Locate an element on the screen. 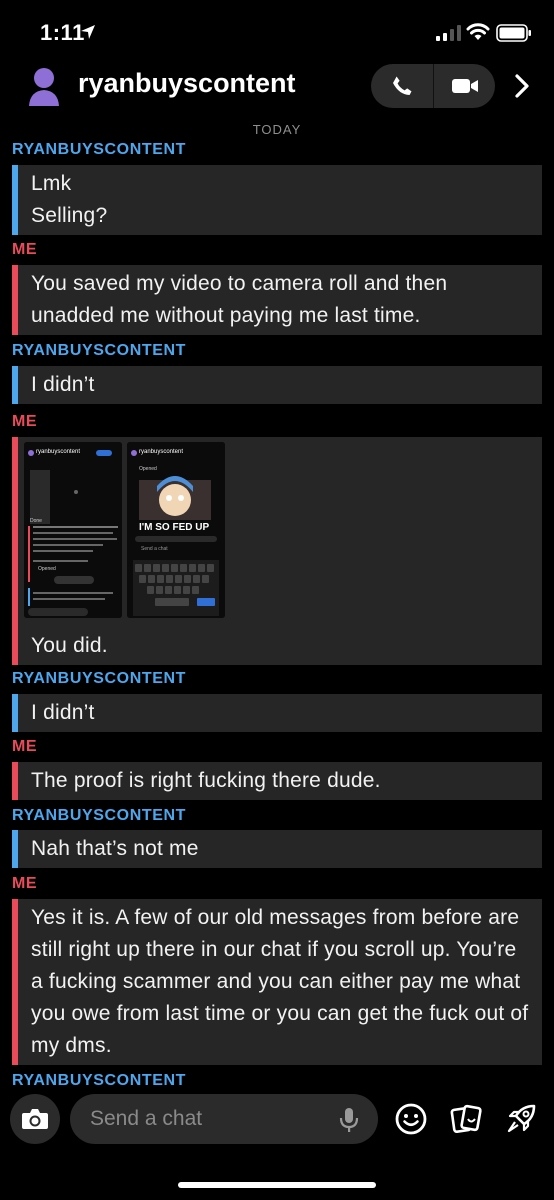 The width and height of the screenshot is (554, 1200). video-icon is located at coordinates (464, 86).